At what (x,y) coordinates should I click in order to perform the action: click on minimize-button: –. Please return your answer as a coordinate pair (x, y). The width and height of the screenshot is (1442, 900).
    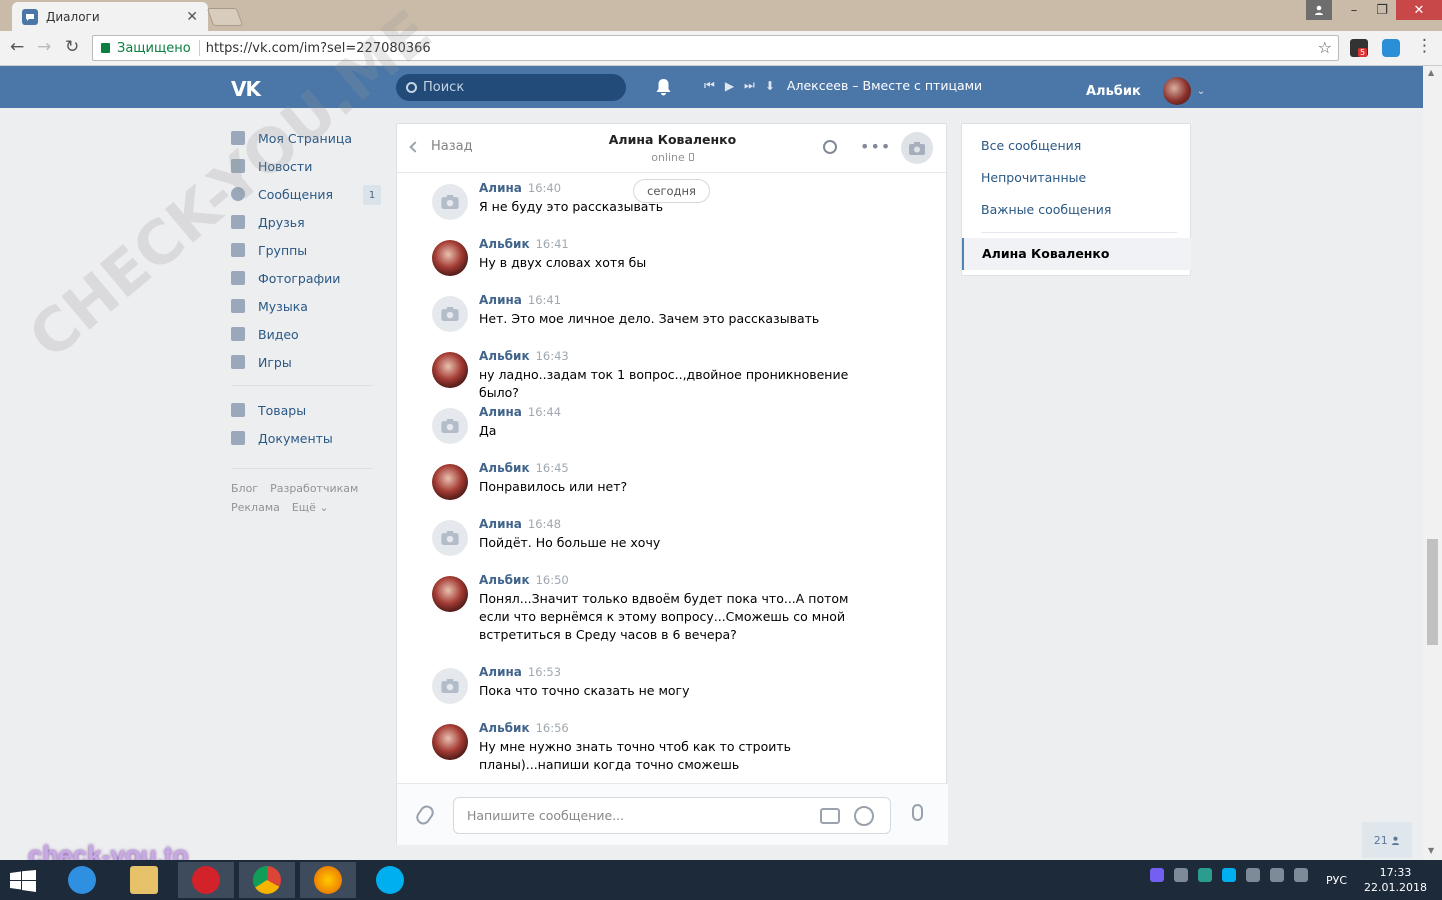
    Looking at the image, I should click on (1354, 10).